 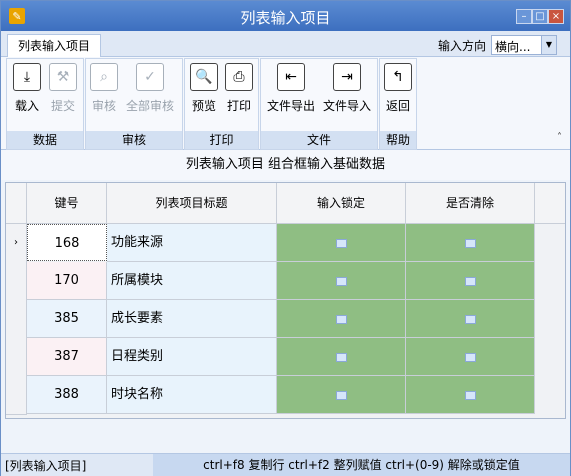 What do you see at coordinates (239, 77) in the screenshot?
I see `printer-icon: ⎙` at bounding box center [239, 77].